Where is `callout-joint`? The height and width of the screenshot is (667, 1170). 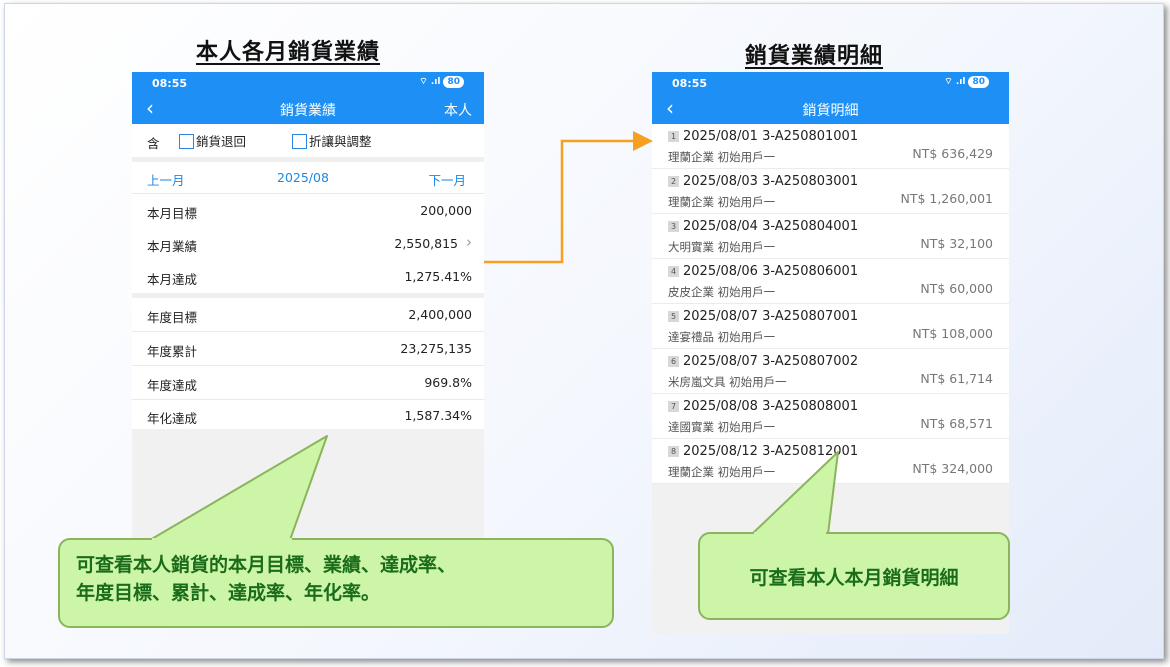
callout-joint is located at coordinates (790, 534).